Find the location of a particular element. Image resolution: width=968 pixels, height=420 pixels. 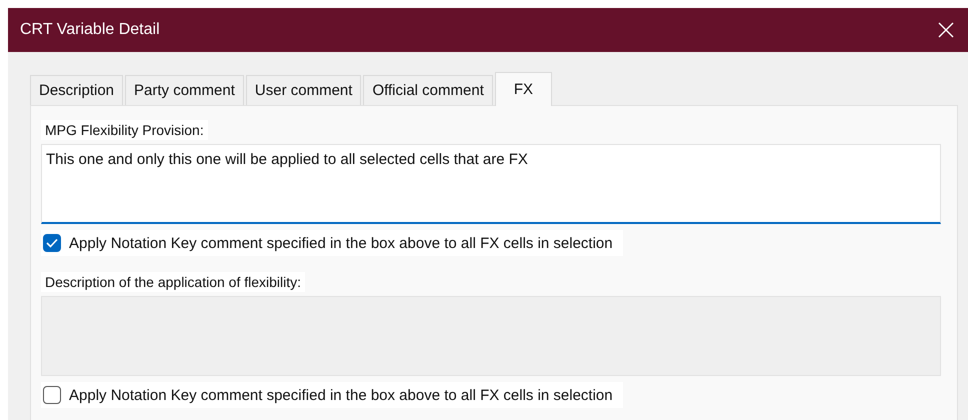

window-title: CRT Variable Detail is located at coordinates (90, 30).